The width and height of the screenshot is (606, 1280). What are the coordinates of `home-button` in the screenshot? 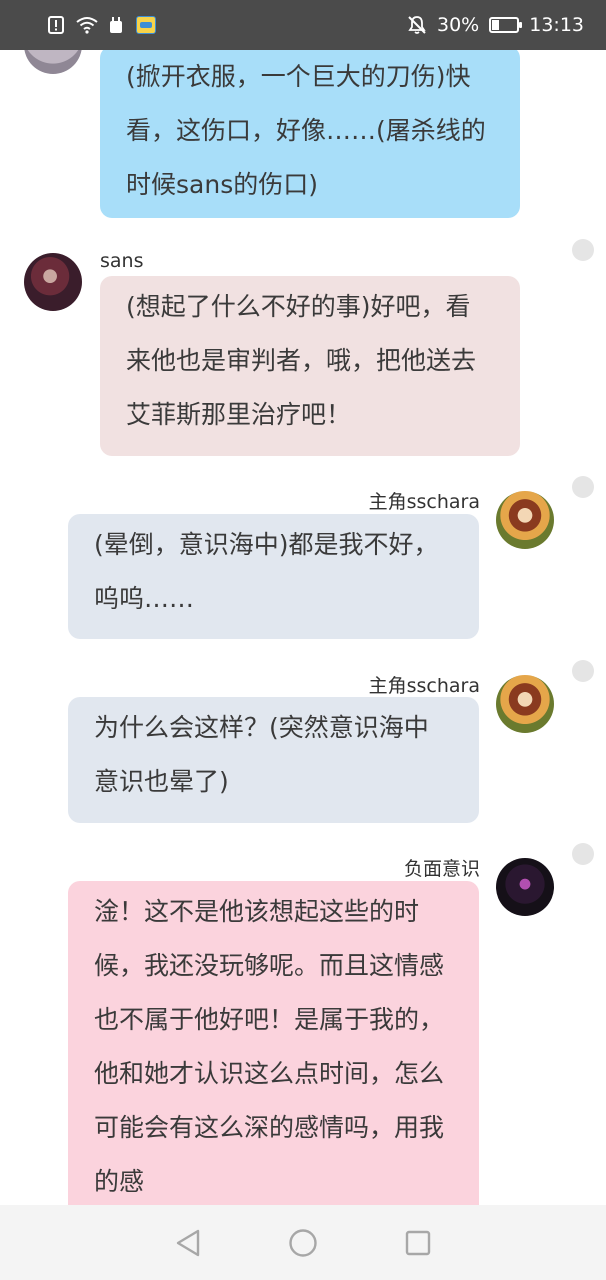 It's located at (303, 1243).